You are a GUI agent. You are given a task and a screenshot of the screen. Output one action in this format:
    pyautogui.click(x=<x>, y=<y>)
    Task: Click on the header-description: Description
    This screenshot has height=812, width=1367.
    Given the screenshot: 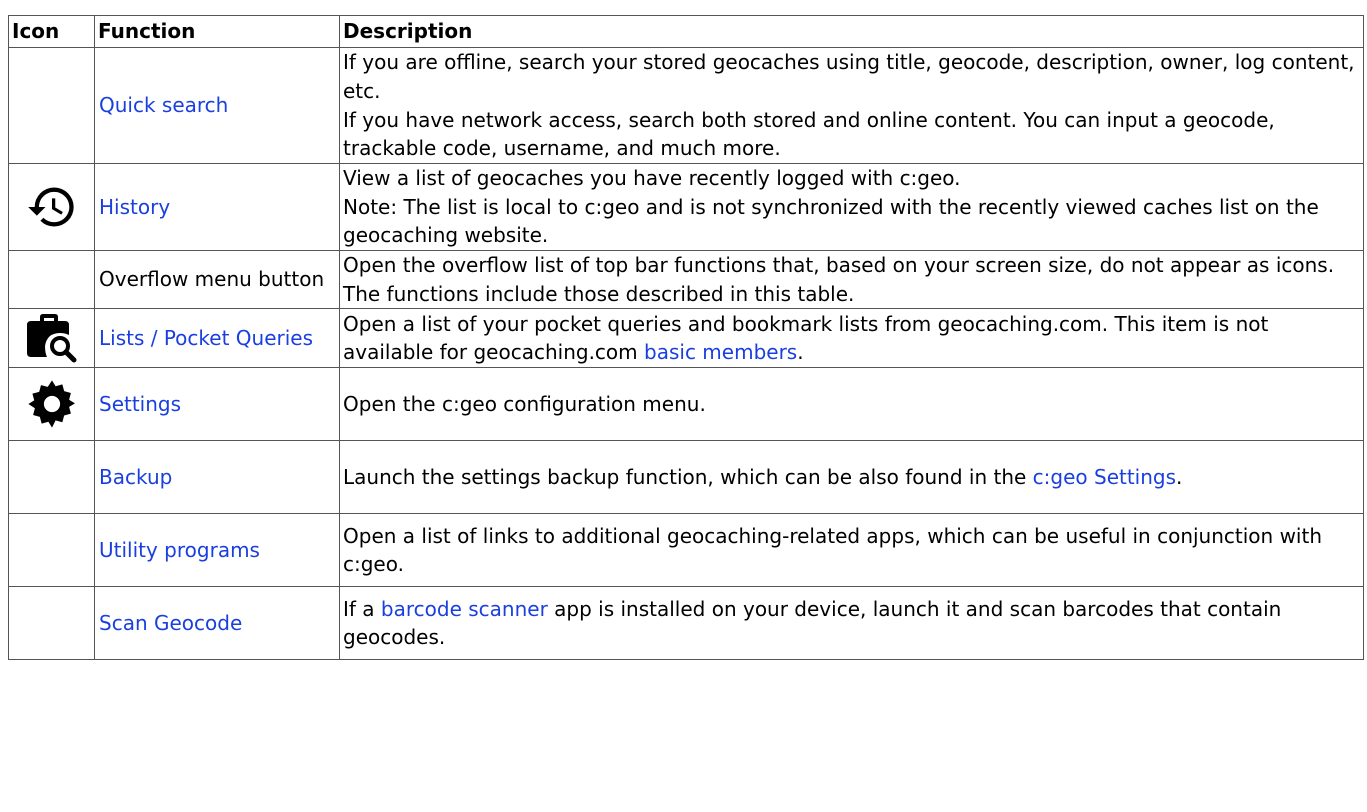 What is the action you would take?
    pyautogui.click(x=851, y=31)
    